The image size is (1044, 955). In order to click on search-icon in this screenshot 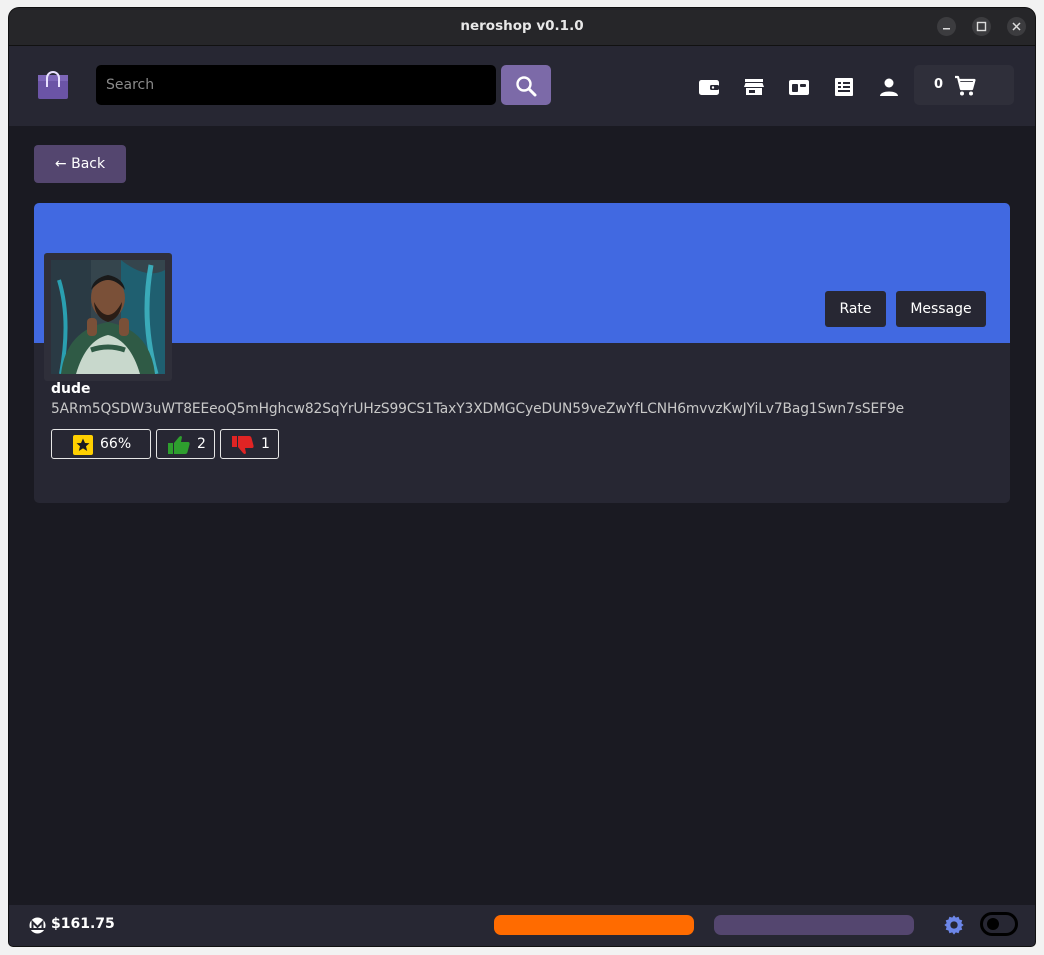, I will do `click(526, 86)`.